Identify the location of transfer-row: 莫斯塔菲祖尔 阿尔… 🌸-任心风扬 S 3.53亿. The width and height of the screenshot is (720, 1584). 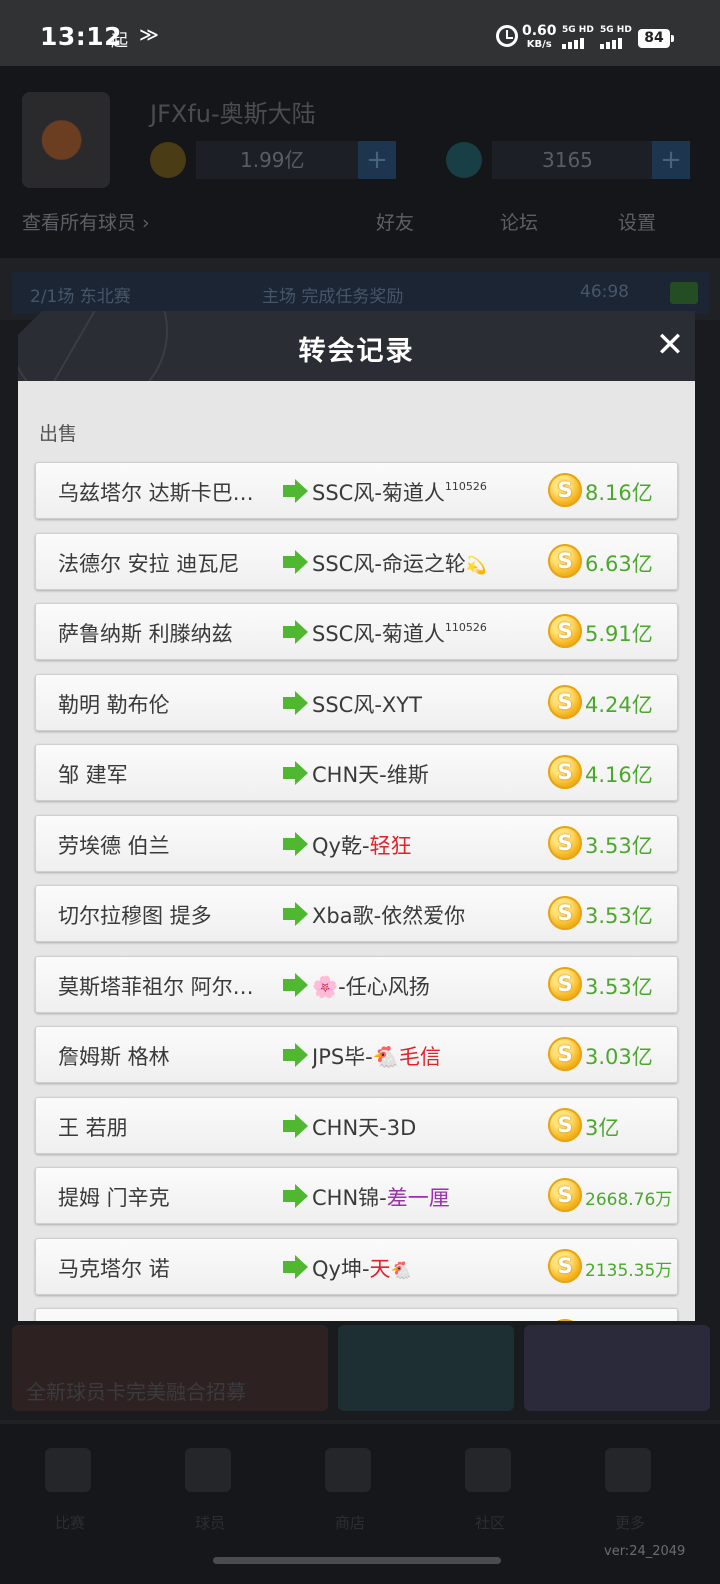
(356, 984).